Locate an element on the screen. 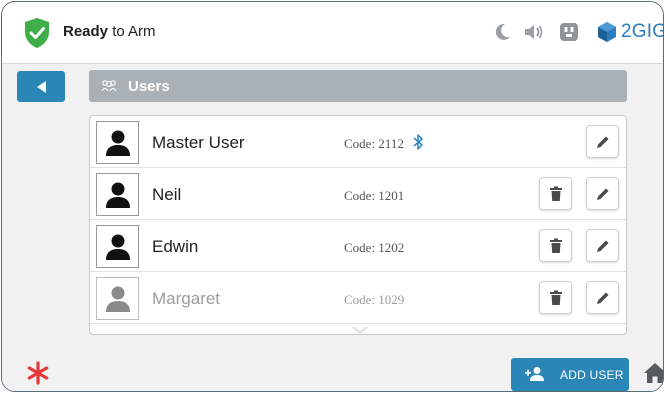 The image size is (665, 393). add-user-button: ADD USER is located at coordinates (570, 374).